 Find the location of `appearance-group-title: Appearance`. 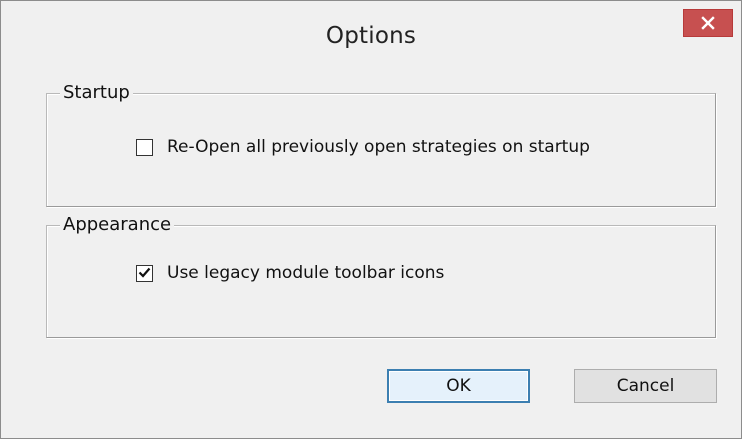

appearance-group-title: Appearance is located at coordinates (117, 225).